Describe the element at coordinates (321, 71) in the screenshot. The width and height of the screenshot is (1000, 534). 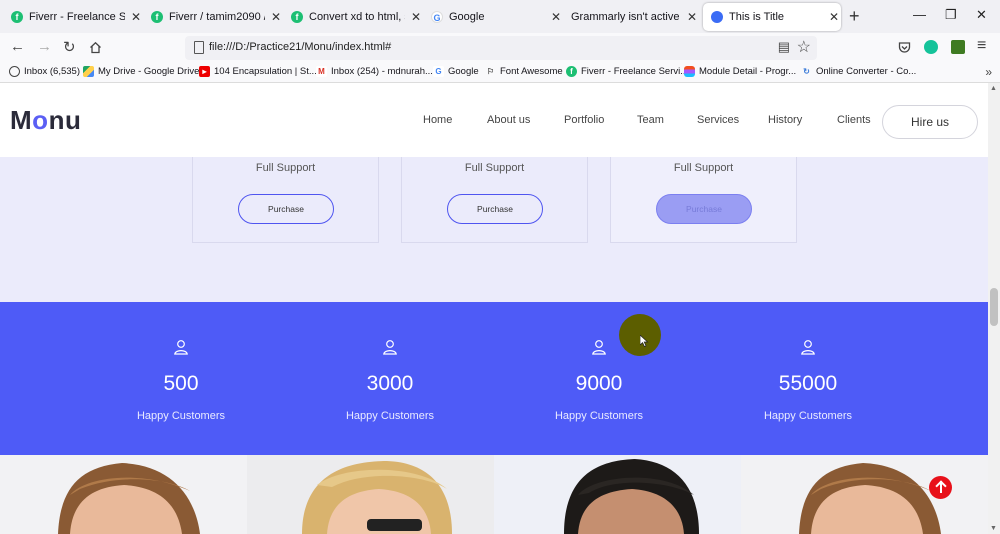
I see `gmail-icon: M` at that location.